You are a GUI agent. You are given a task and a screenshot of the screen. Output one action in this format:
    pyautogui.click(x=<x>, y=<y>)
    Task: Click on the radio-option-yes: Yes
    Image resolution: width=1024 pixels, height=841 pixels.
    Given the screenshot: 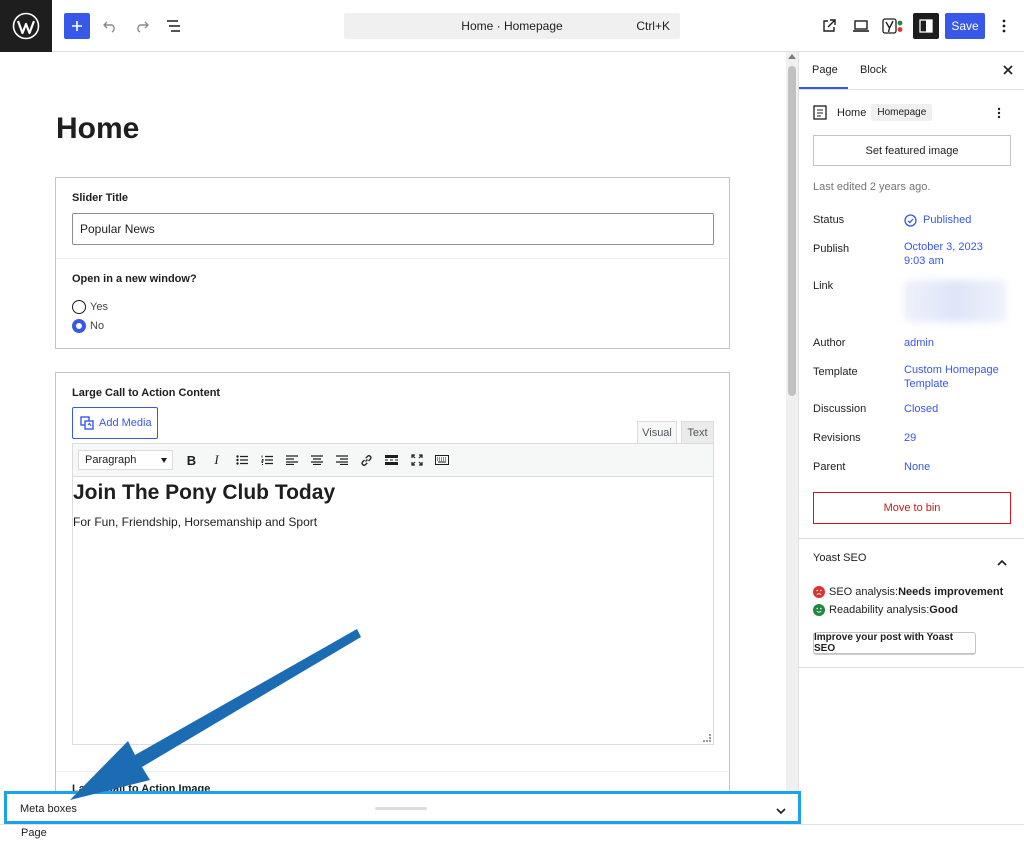 What is the action you would take?
    pyautogui.click(x=90, y=307)
    